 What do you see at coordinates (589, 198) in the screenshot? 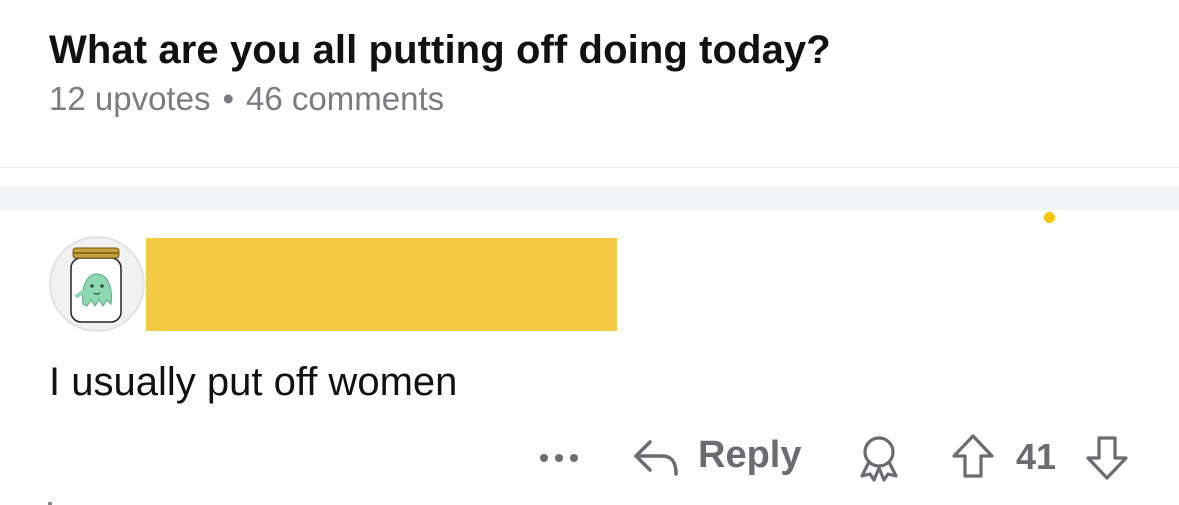
I see `section-separator` at bounding box center [589, 198].